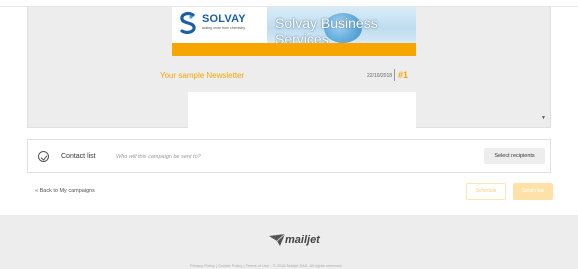  What do you see at coordinates (188, 23) in the screenshot?
I see `solvay-logo-icon` at bounding box center [188, 23].